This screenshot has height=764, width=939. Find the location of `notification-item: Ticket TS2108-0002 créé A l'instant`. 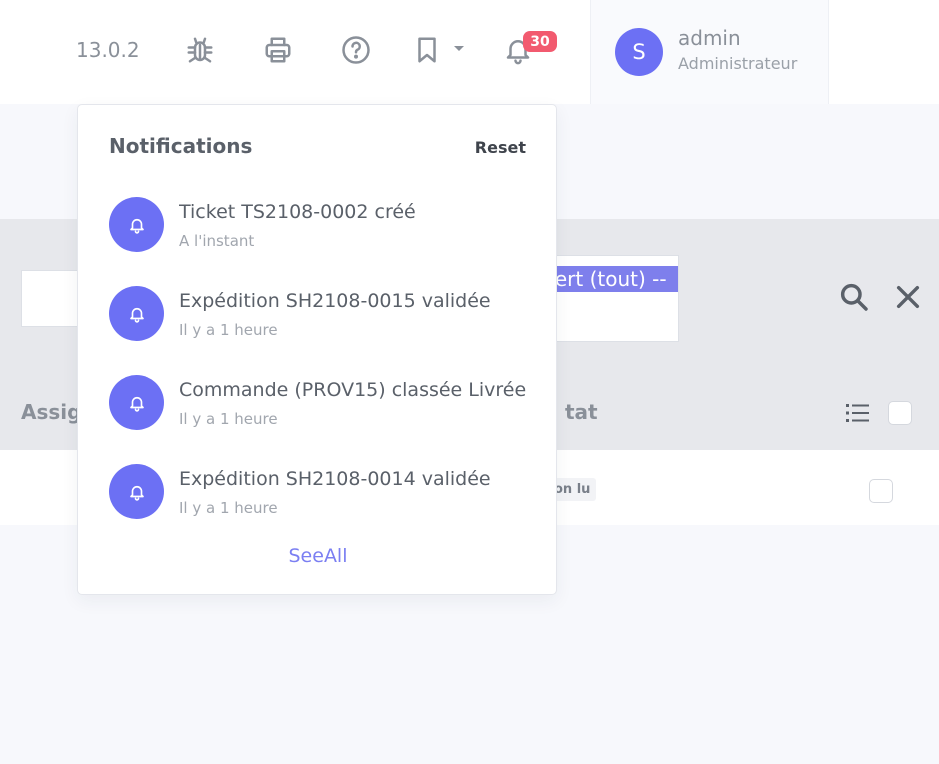

notification-item: Ticket TS2108-0002 créé A l'instant is located at coordinates (319, 227).